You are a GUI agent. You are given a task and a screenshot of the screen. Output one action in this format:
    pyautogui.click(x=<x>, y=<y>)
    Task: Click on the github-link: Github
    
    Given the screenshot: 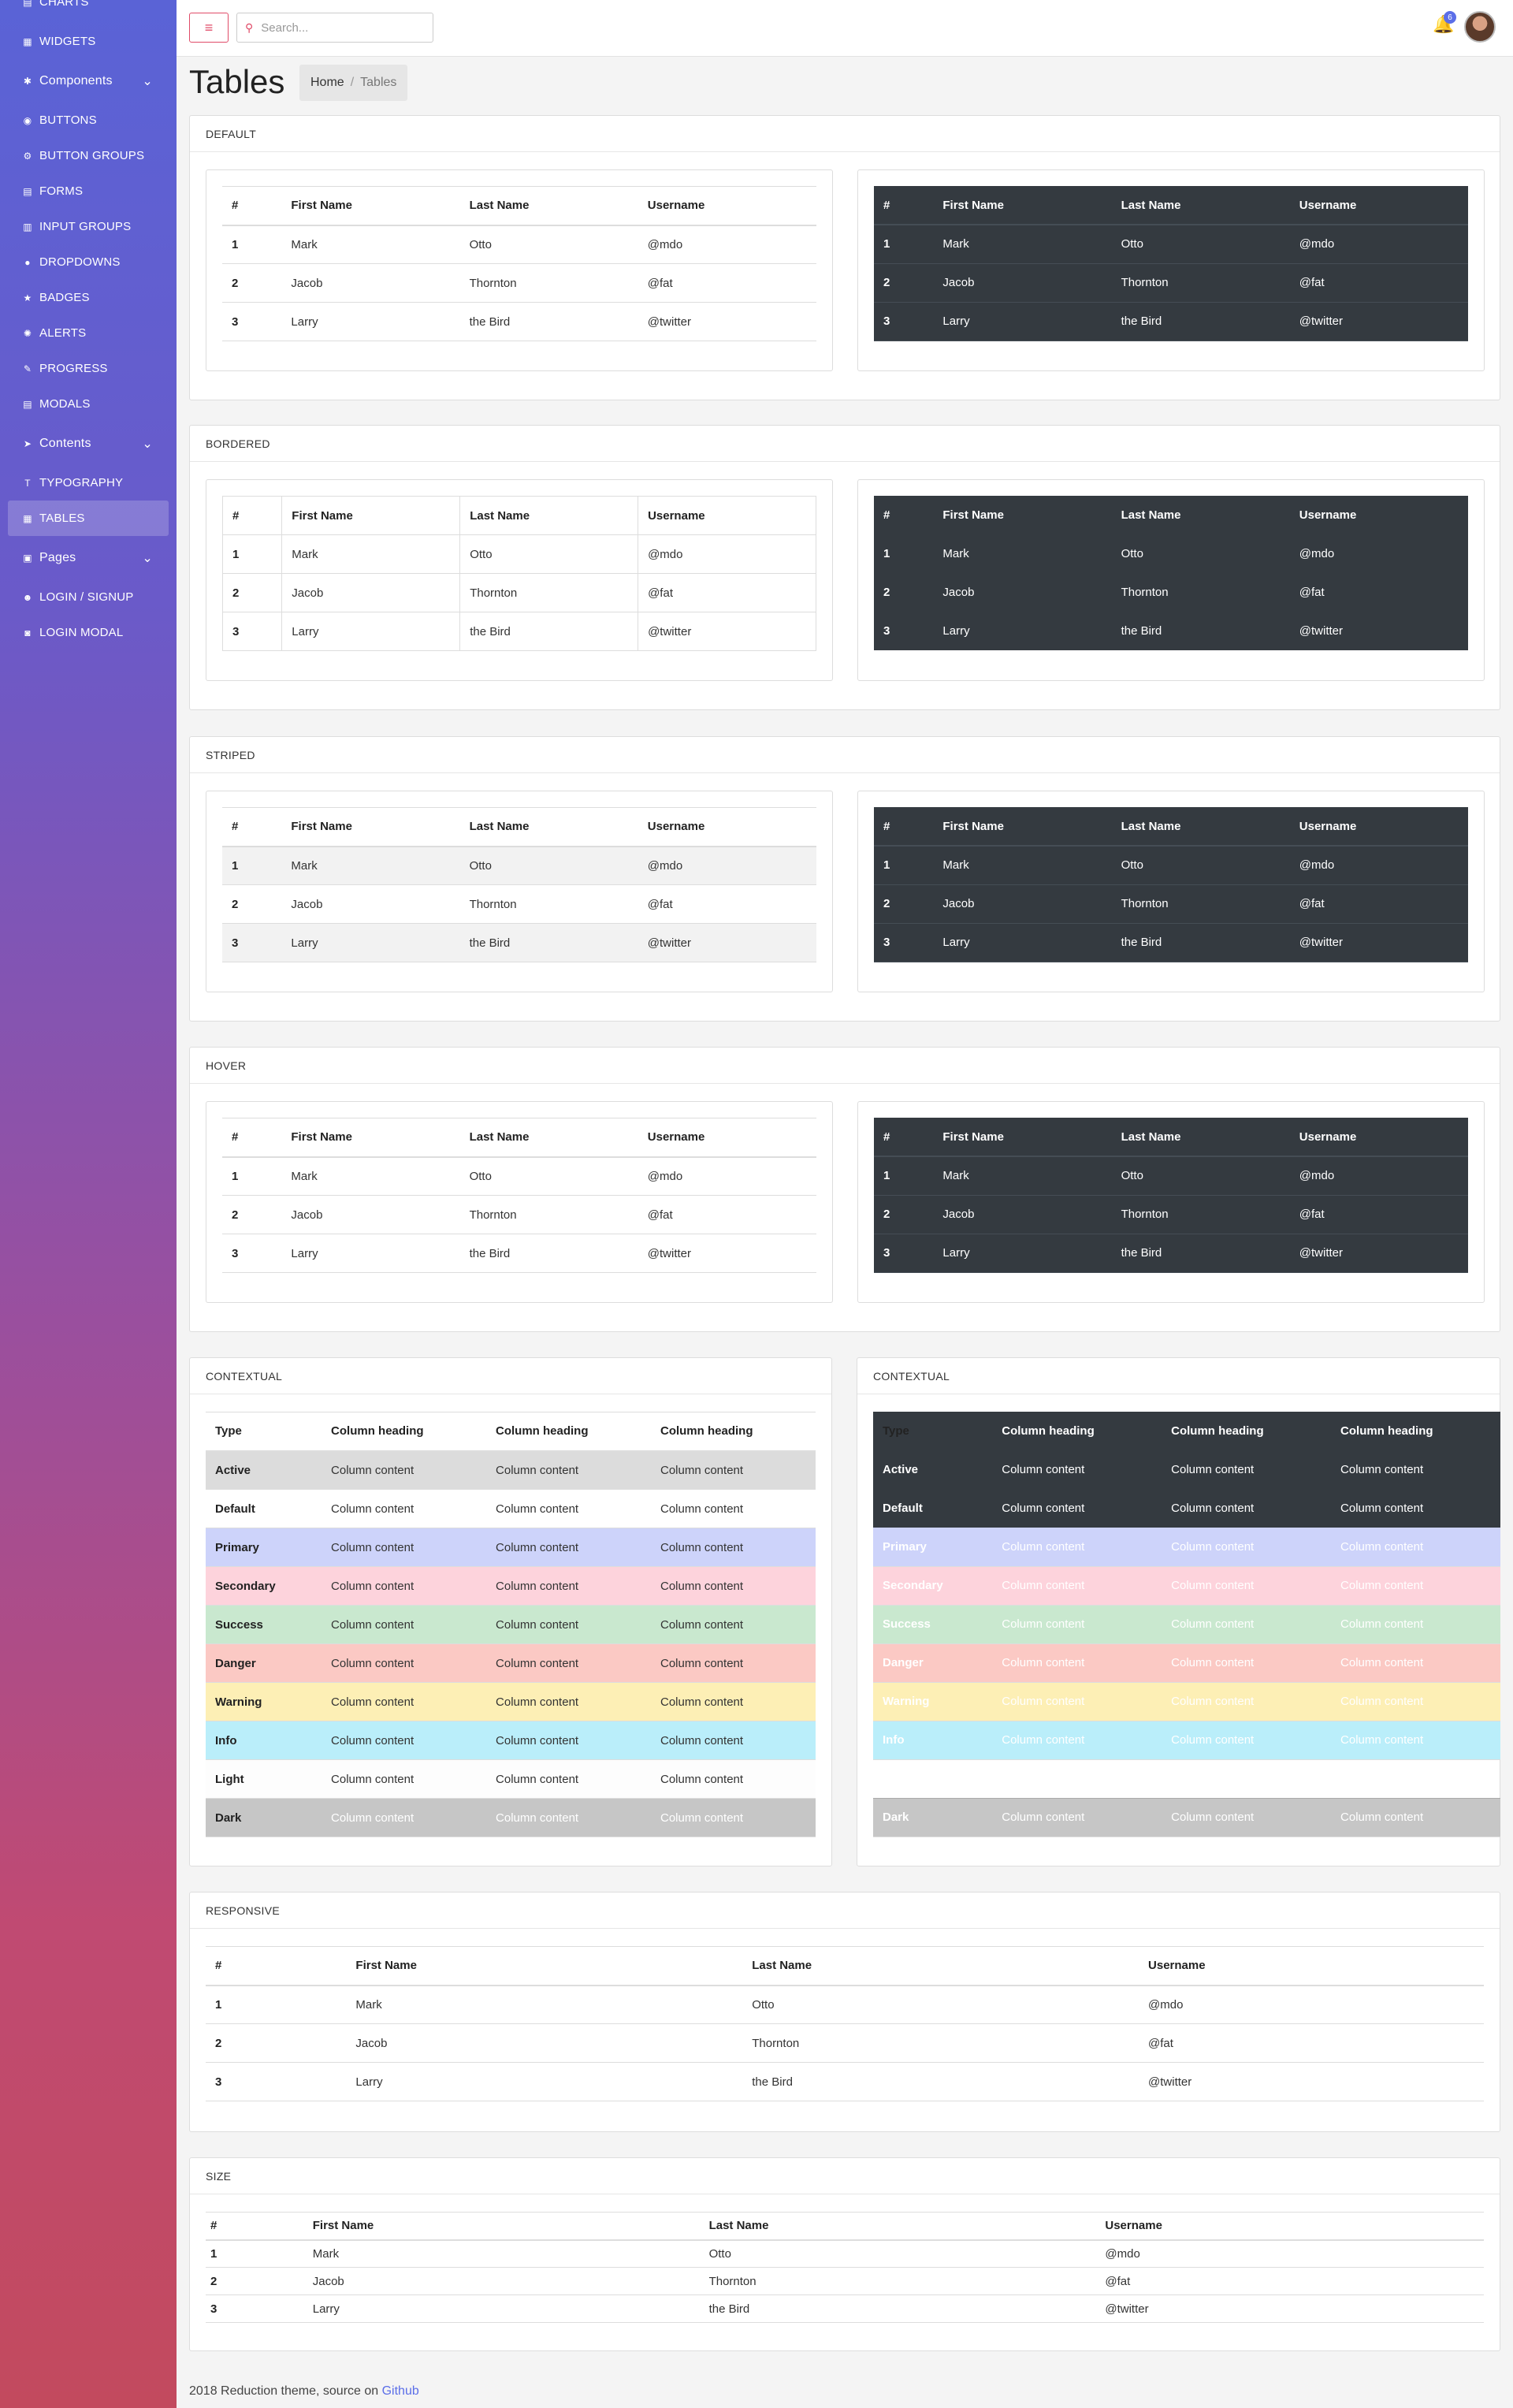 What is the action you would take?
    pyautogui.click(x=400, y=2391)
    